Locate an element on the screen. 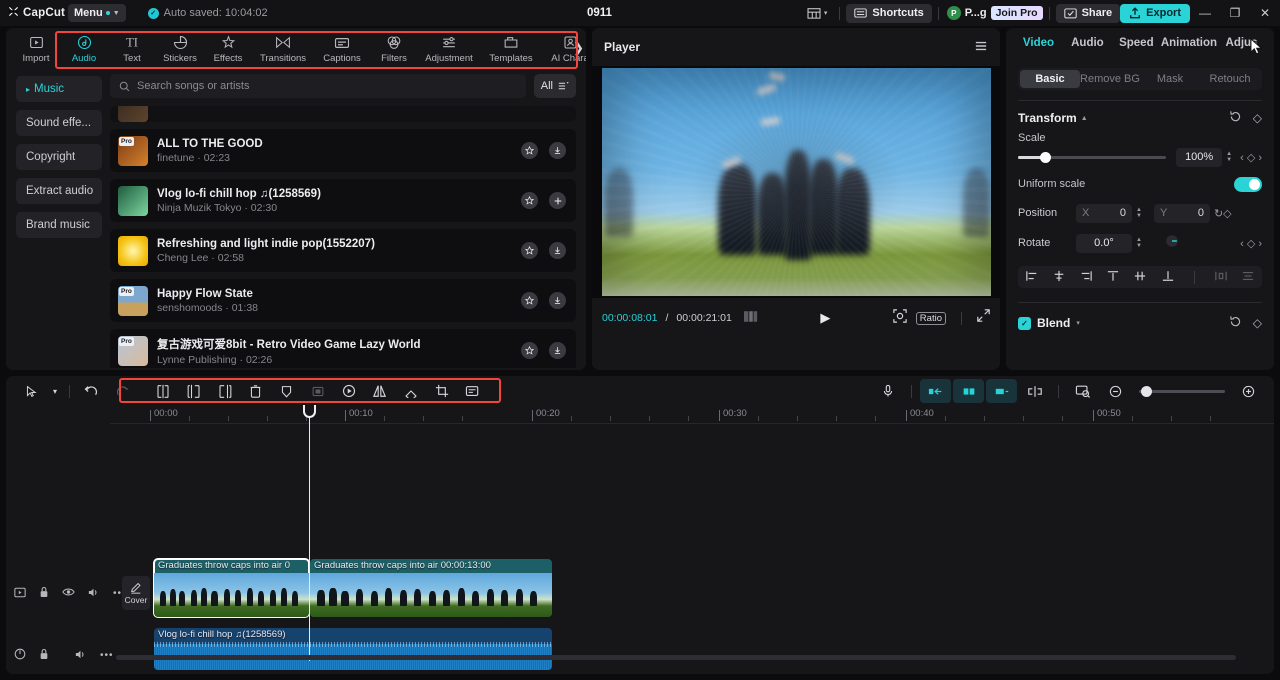  cursor-dropdown-icon: ▾ is located at coordinates (55, 391).